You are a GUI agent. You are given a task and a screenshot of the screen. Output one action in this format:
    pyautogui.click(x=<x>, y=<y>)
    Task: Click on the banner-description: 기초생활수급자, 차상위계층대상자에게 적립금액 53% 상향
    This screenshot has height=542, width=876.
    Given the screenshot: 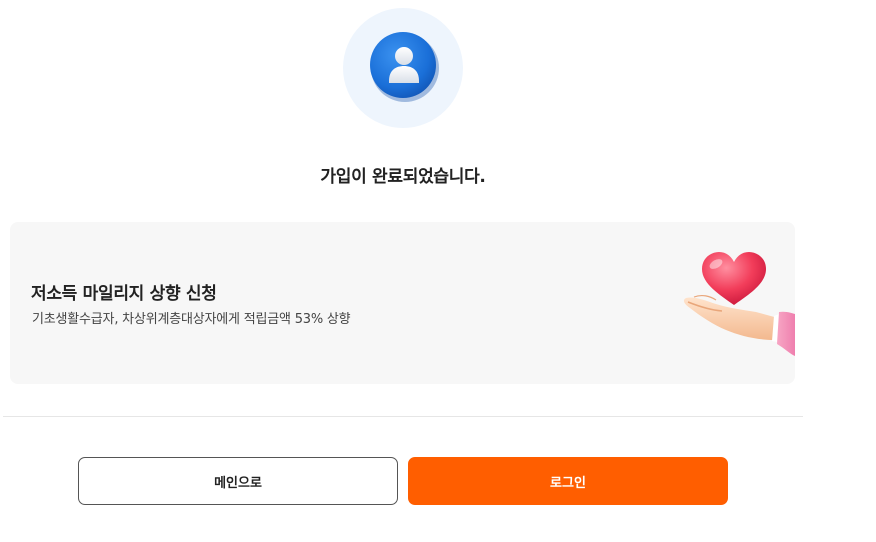 What is the action you would take?
    pyautogui.click(x=191, y=319)
    